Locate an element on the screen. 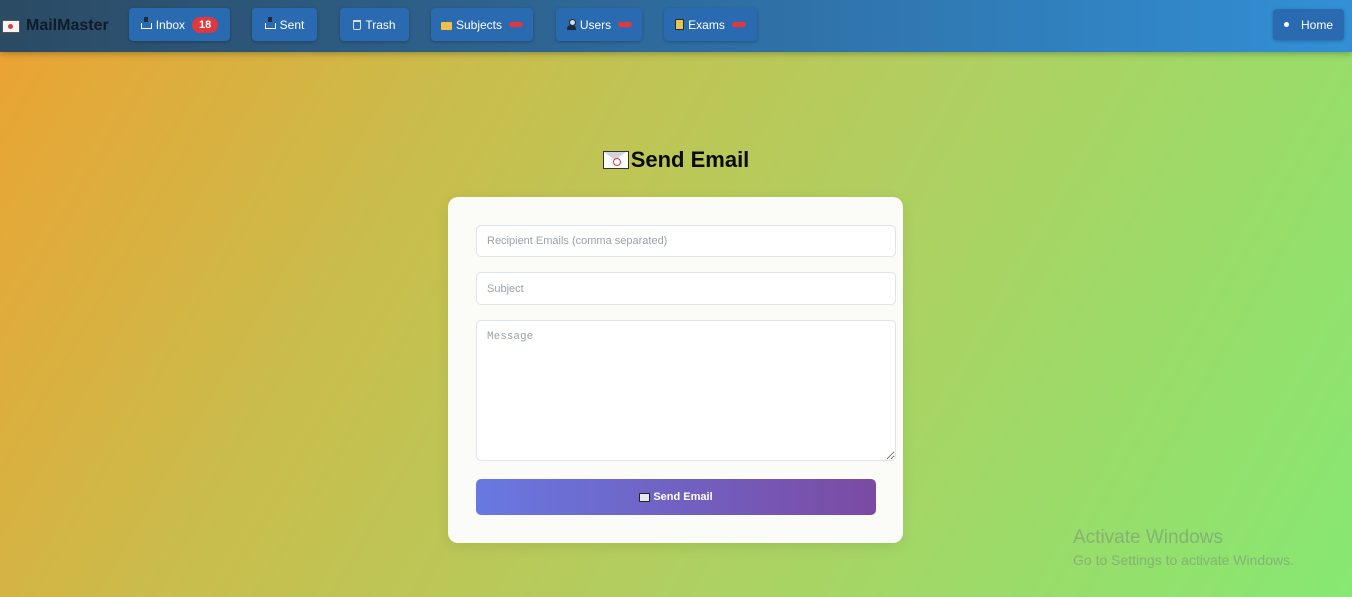 The height and width of the screenshot is (597, 1352). envelope-icon is located at coordinates (11, 26).